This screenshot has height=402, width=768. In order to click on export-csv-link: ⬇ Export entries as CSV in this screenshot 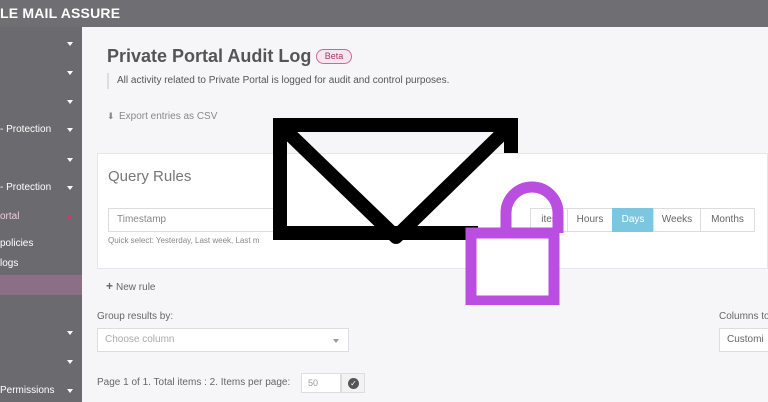, I will do `click(162, 116)`.